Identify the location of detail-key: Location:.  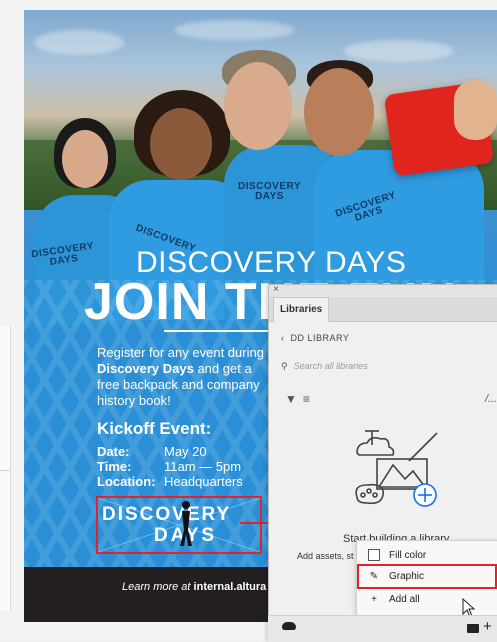
(126, 481).